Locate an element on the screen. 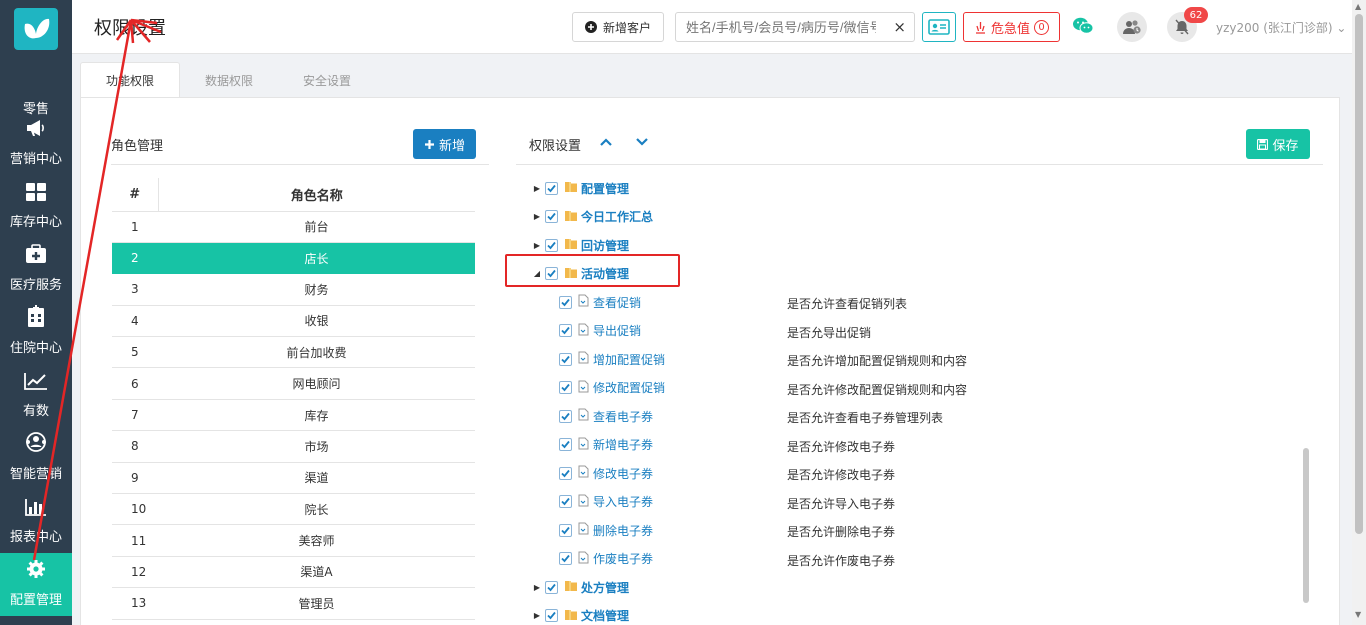 Image resolution: width=1366 pixels, height=625 pixels. role-row: 3 财务 is located at coordinates (293, 289).